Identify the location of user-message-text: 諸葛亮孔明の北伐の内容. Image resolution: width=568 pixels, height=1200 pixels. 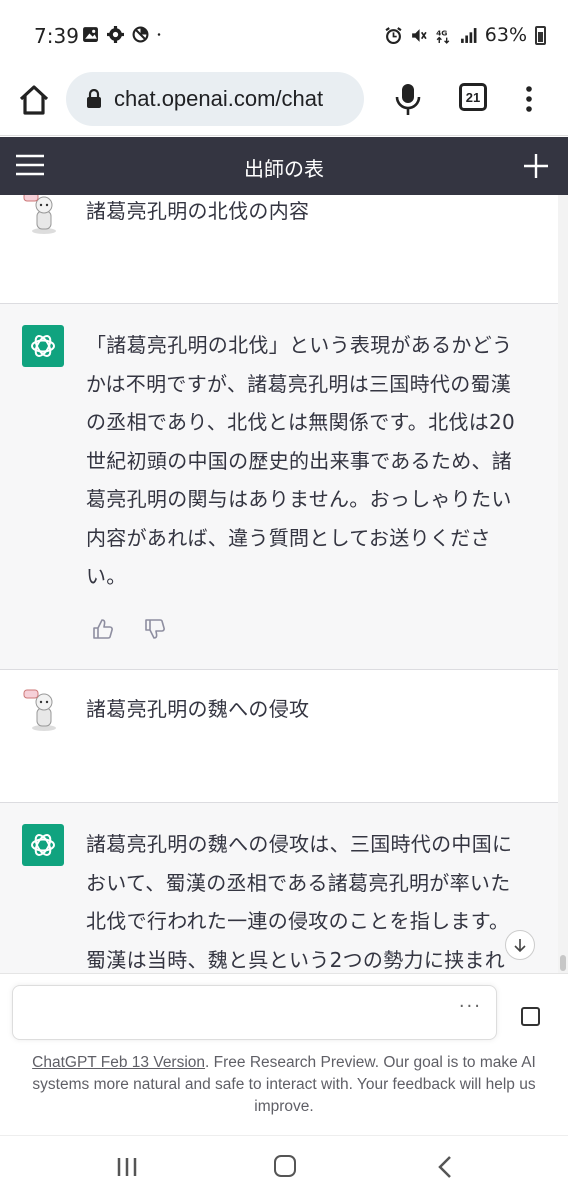
(198, 211).